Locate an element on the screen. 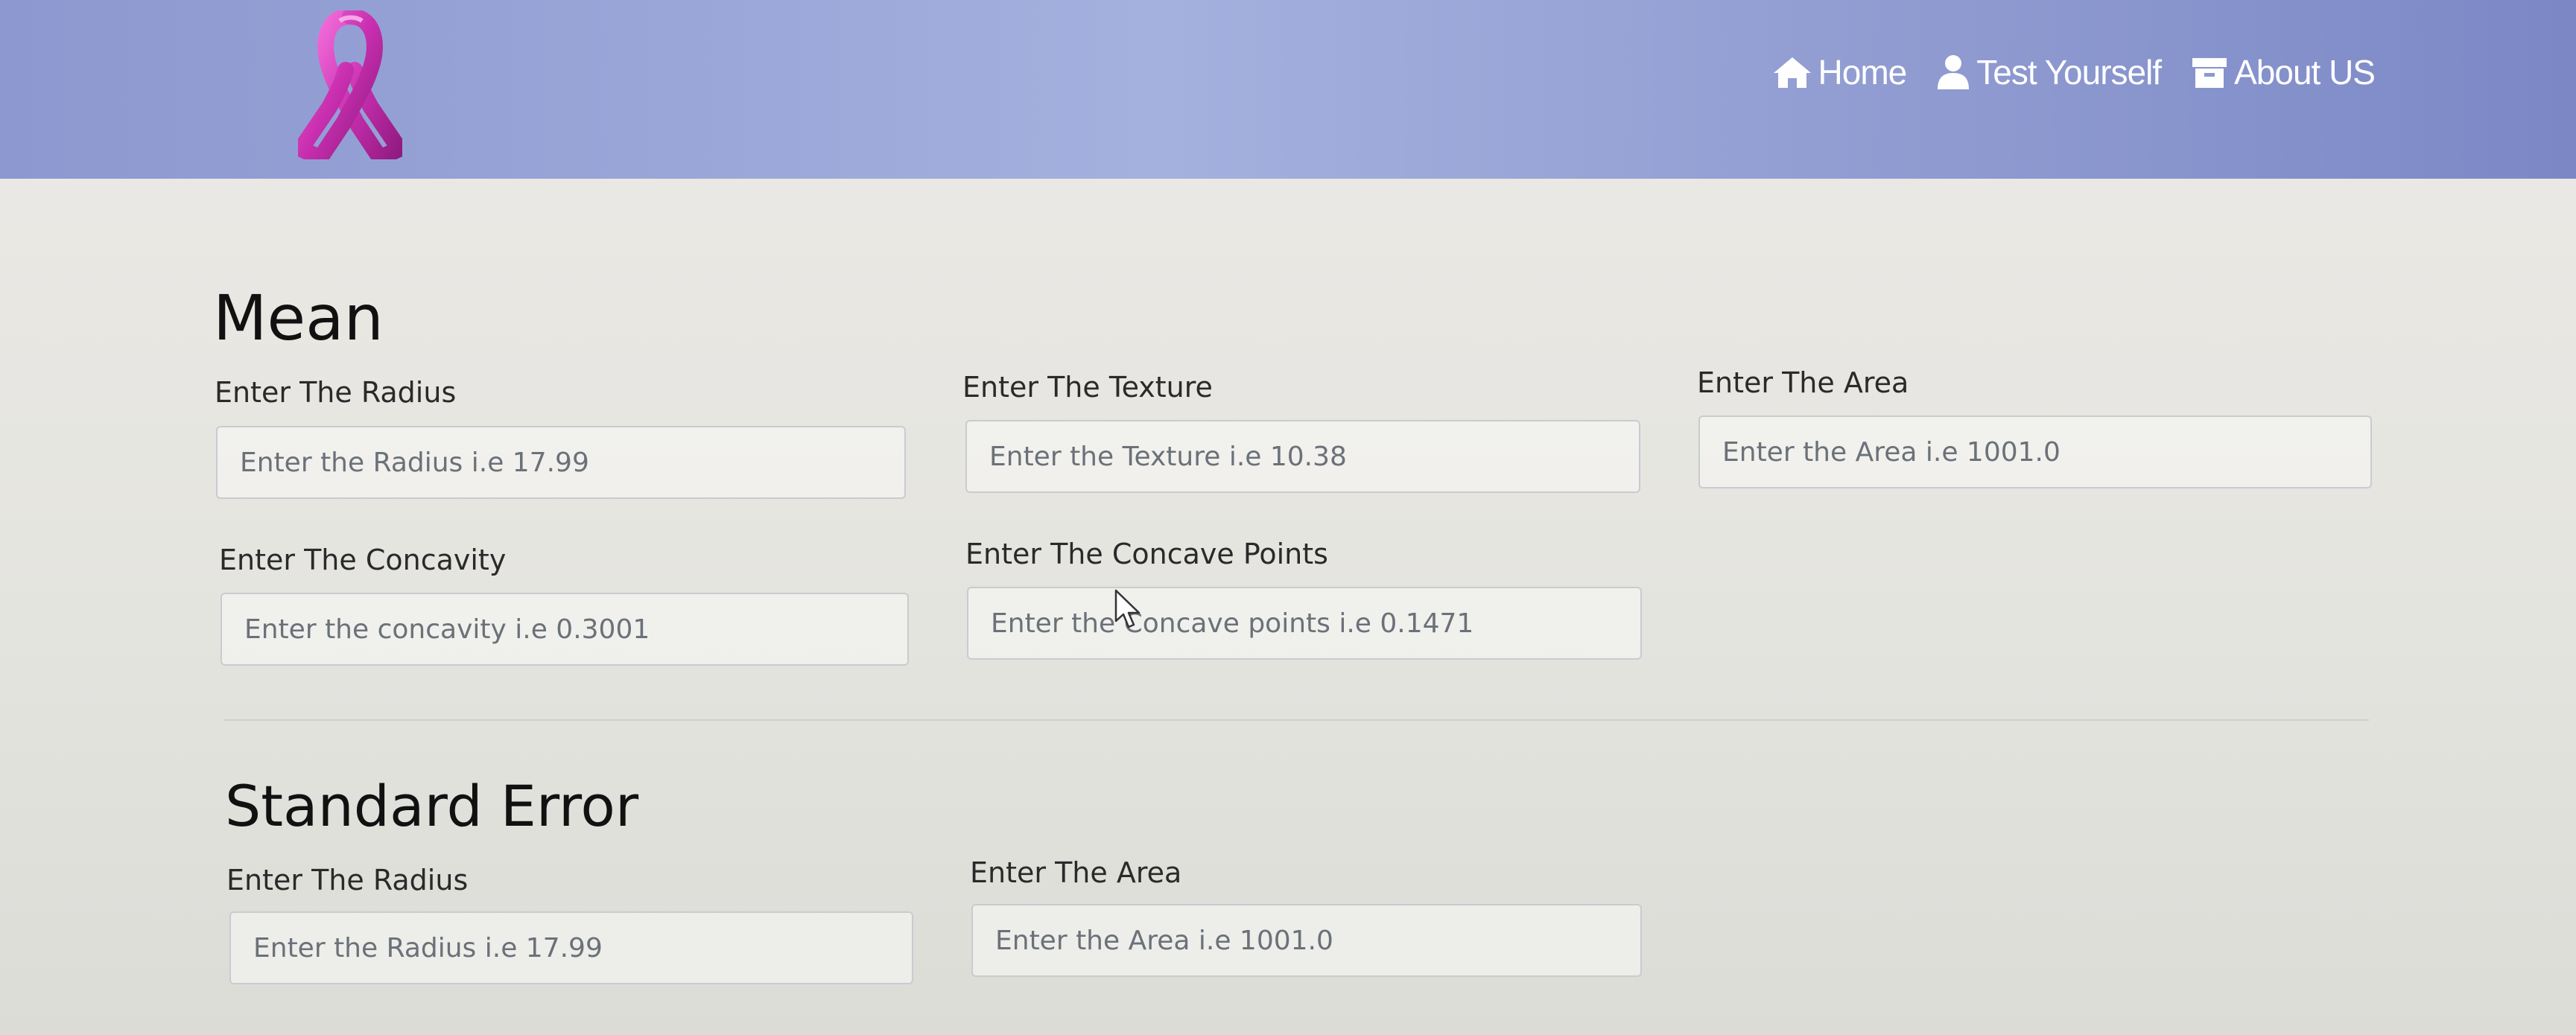  nav-about-us: About US is located at coordinates (2283, 72).